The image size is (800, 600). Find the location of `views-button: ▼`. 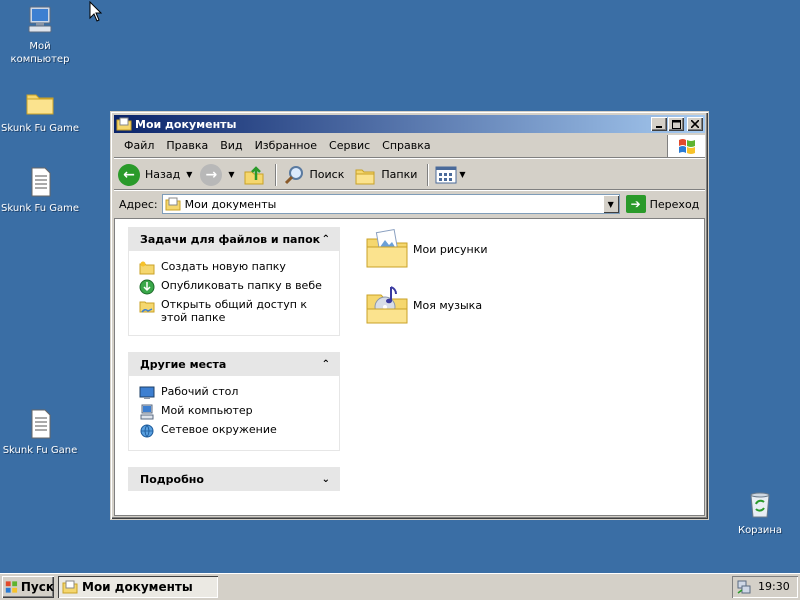

views-button: ▼ is located at coordinates (450, 175).